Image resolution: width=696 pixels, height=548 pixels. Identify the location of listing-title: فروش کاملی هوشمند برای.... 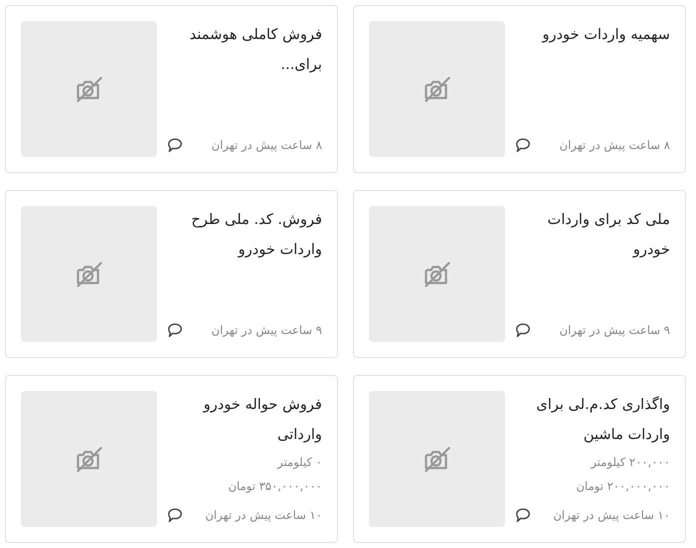
(255, 50).